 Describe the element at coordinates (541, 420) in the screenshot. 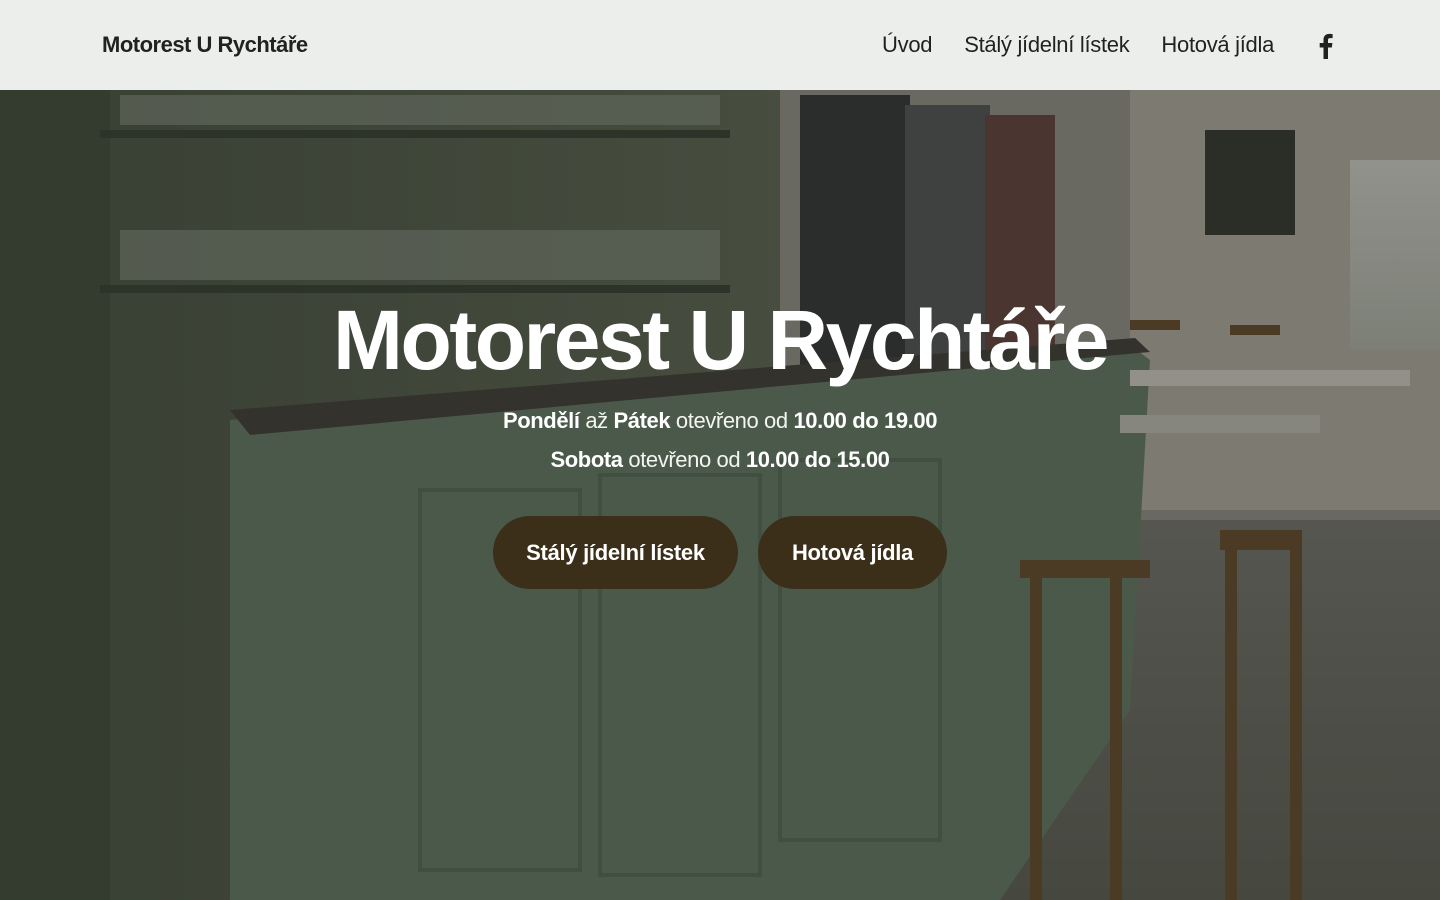

I see `hours-day-from: Pondělí` at that location.